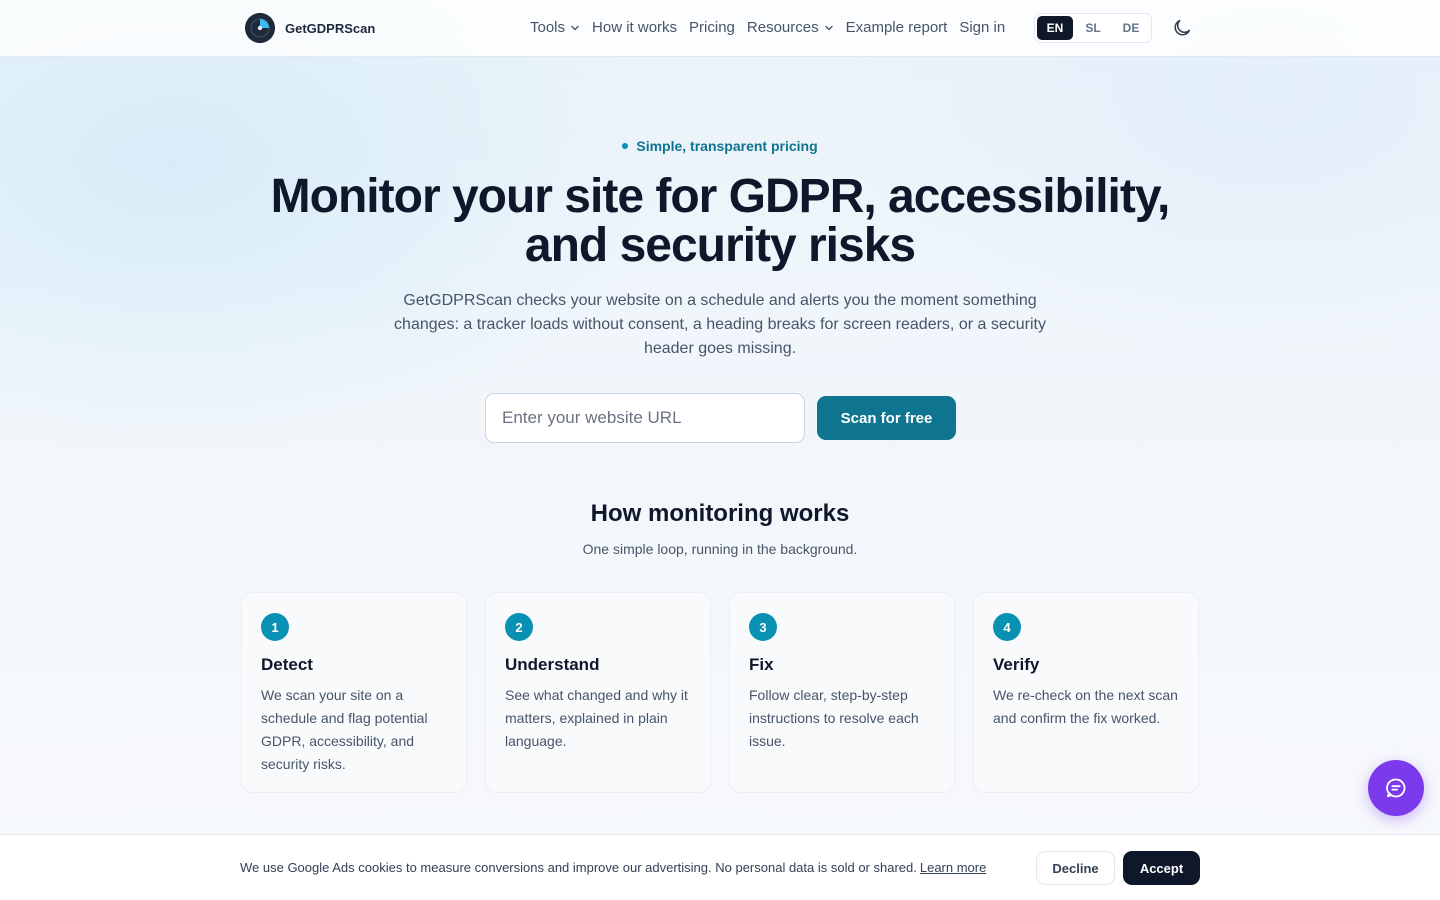 The height and width of the screenshot is (900, 1440). What do you see at coordinates (727, 146) in the screenshot?
I see `badge-label: Simple, transparent pricing` at bounding box center [727, 146].